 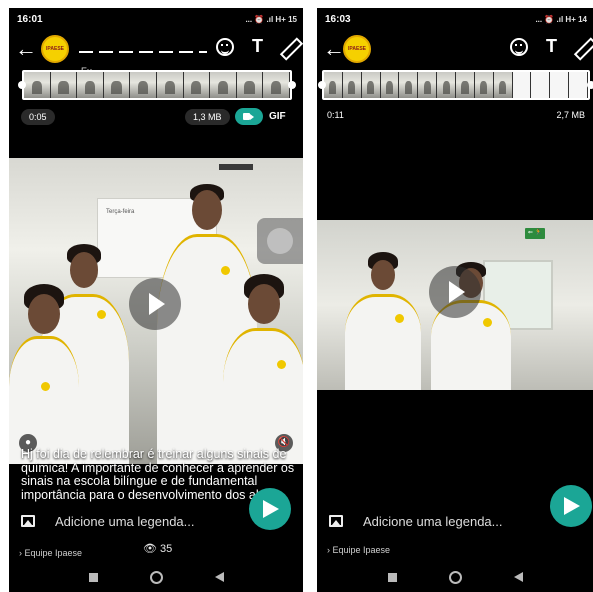 I want to click on file-size: 1,3 MB, so click(x=207, y=117).